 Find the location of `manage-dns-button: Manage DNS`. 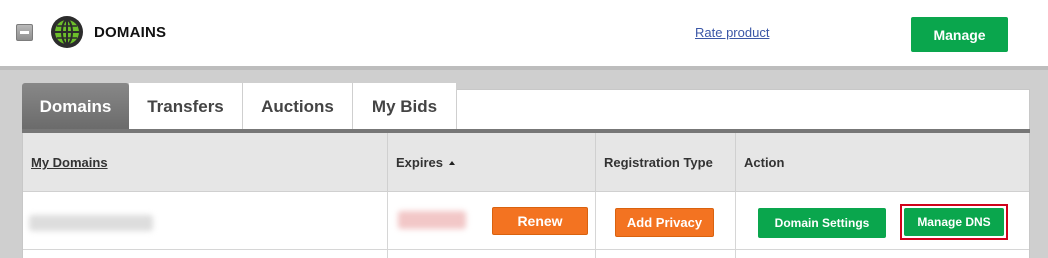

manage-dns-button: Manage DNS is located at coordinates (954, 222).